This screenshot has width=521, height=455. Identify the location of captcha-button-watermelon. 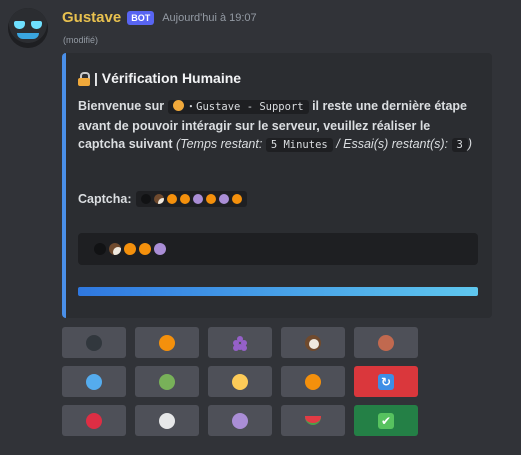
(313, 420).